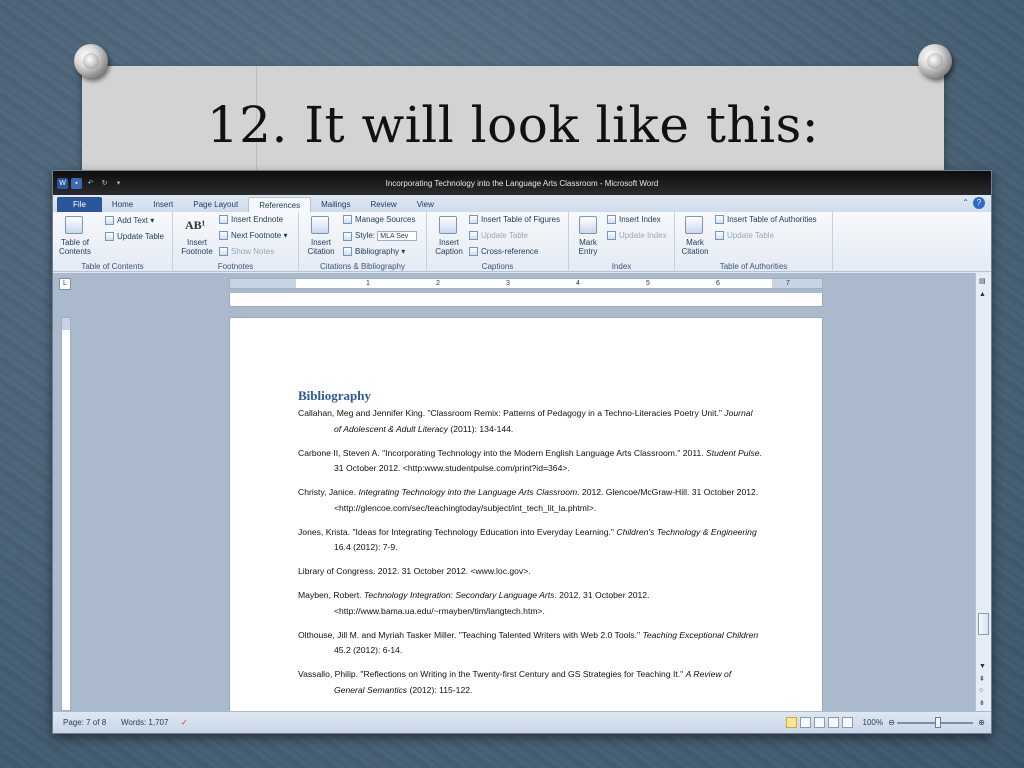  Describe the element at coordinates (938, 722) in the screenshot. I see `zoom-slider-thumb` at that location.